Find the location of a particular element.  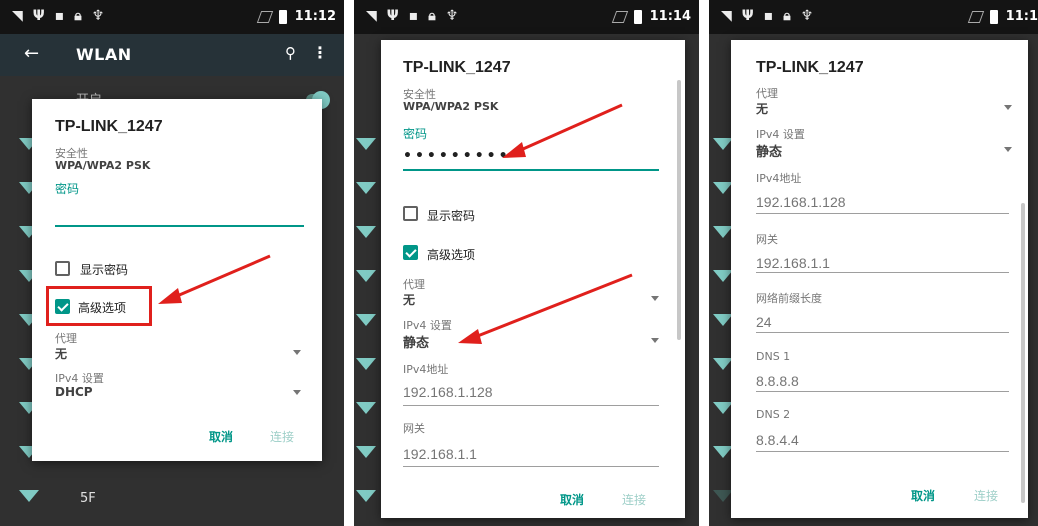

status-time: 11:1 is located at coordinates (1021, 16).